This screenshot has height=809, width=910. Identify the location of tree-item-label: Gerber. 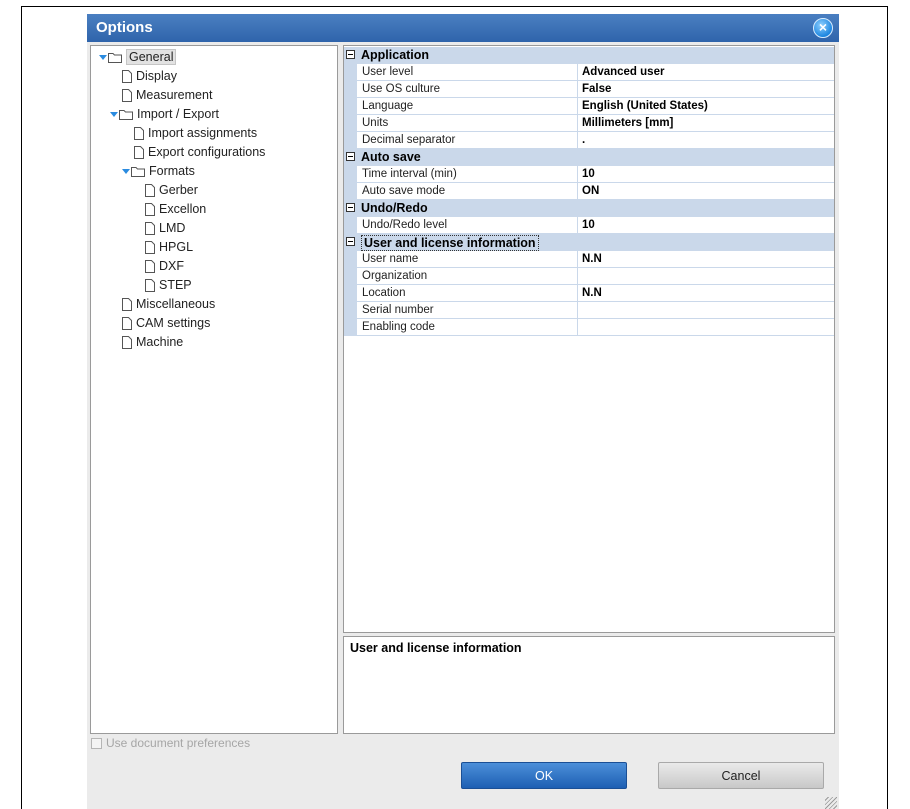
(178, 190).